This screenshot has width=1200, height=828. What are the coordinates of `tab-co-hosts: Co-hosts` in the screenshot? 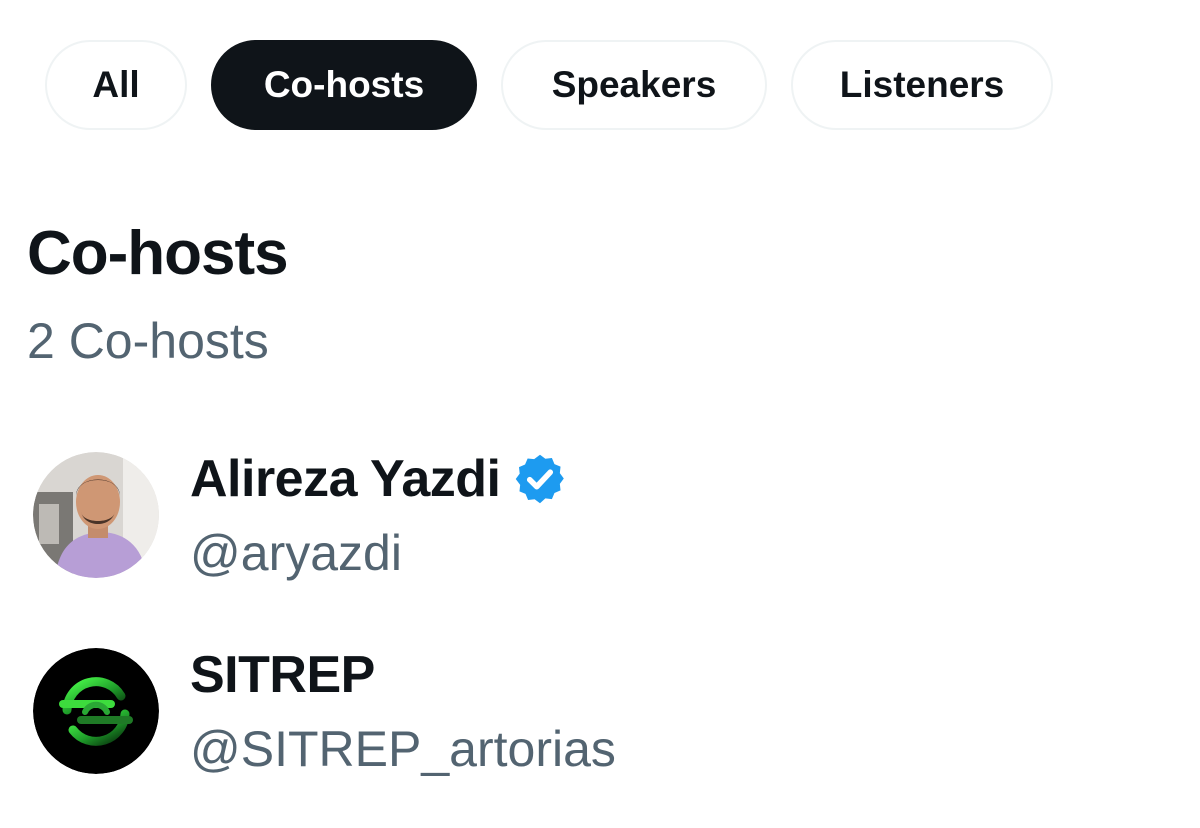 It's located at (344, 85).